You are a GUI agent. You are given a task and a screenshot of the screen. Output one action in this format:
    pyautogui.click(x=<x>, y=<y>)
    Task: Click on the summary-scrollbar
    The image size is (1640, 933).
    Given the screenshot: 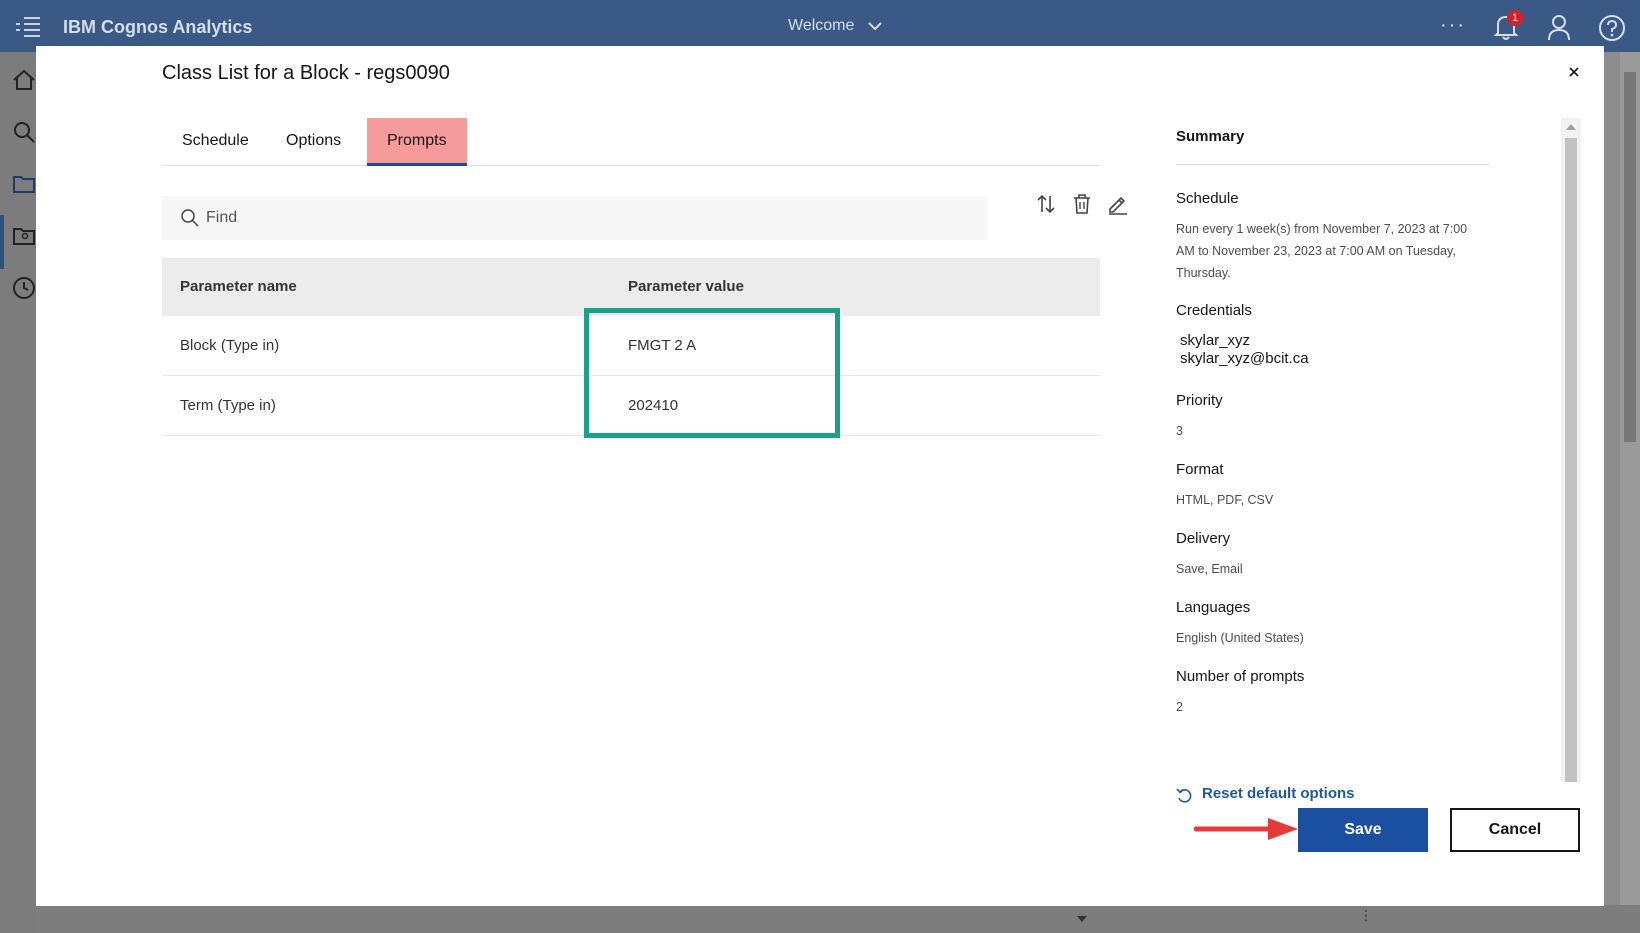 What is the action you would take?
    pyautogui.click(x=1571, y=450)
    